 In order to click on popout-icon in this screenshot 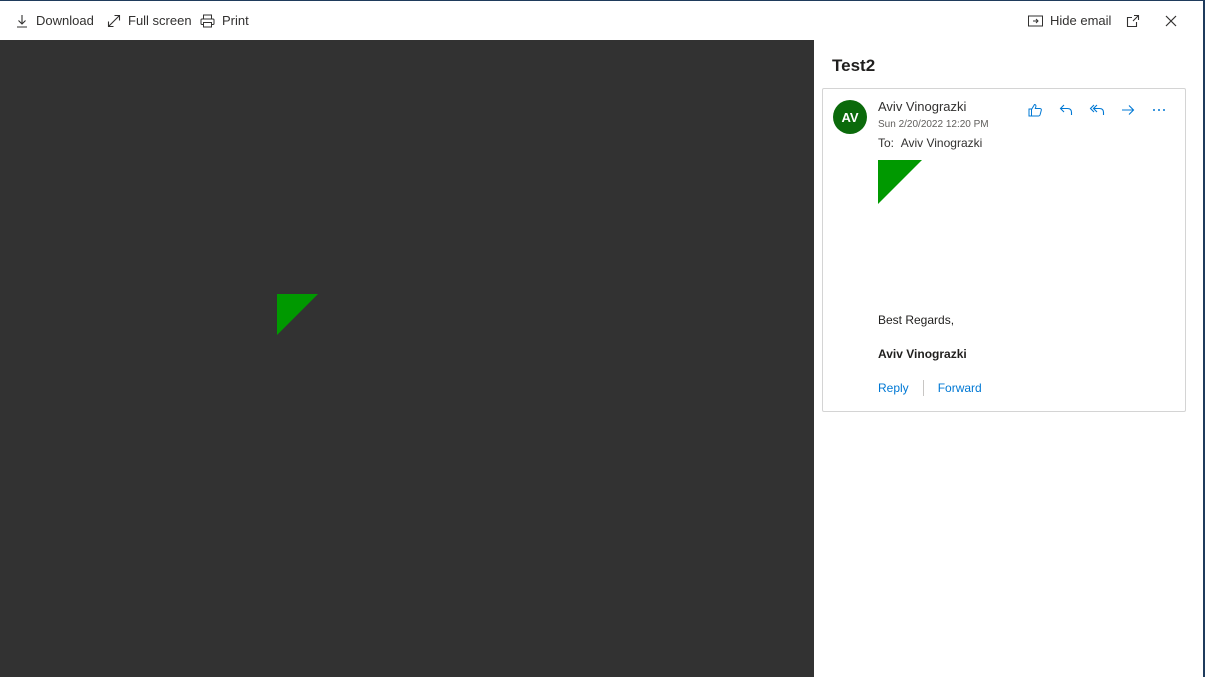, I will do `click(1133, 21)`.